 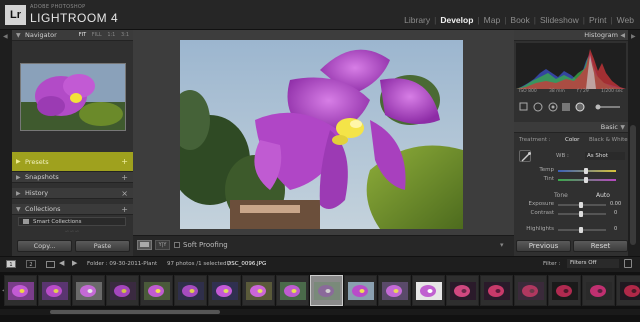 What do you see at coordinates (523, 106) in the screenshot?
I see `crop-tool-icon` at bounding box center [523, 106].